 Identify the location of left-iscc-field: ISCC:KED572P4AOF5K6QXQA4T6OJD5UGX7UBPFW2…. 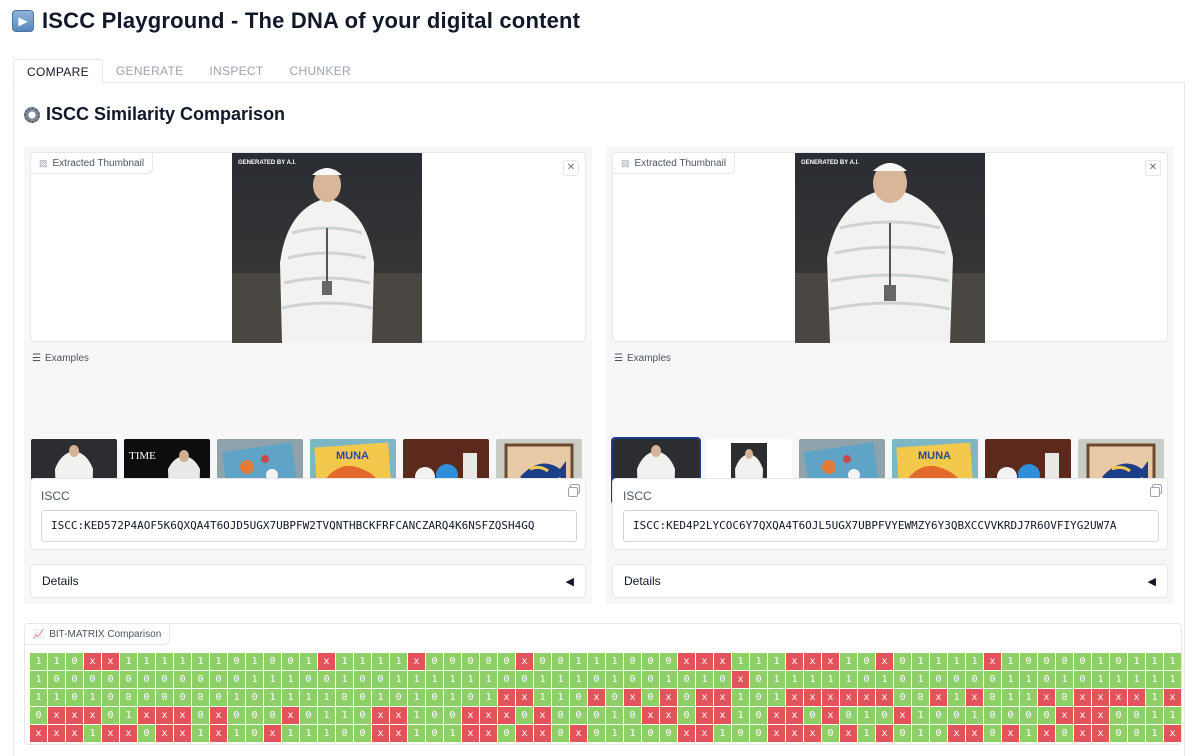
(309, 526).